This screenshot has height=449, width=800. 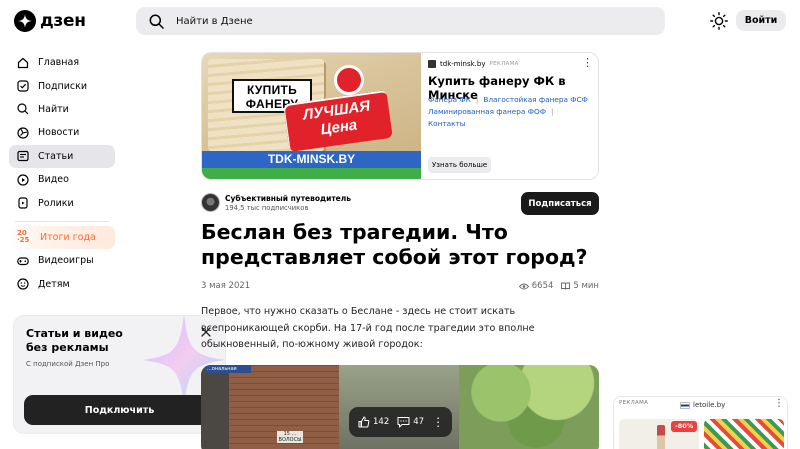 I want to click on sidebar-item-search: Найти, so click(x=62, y=109).